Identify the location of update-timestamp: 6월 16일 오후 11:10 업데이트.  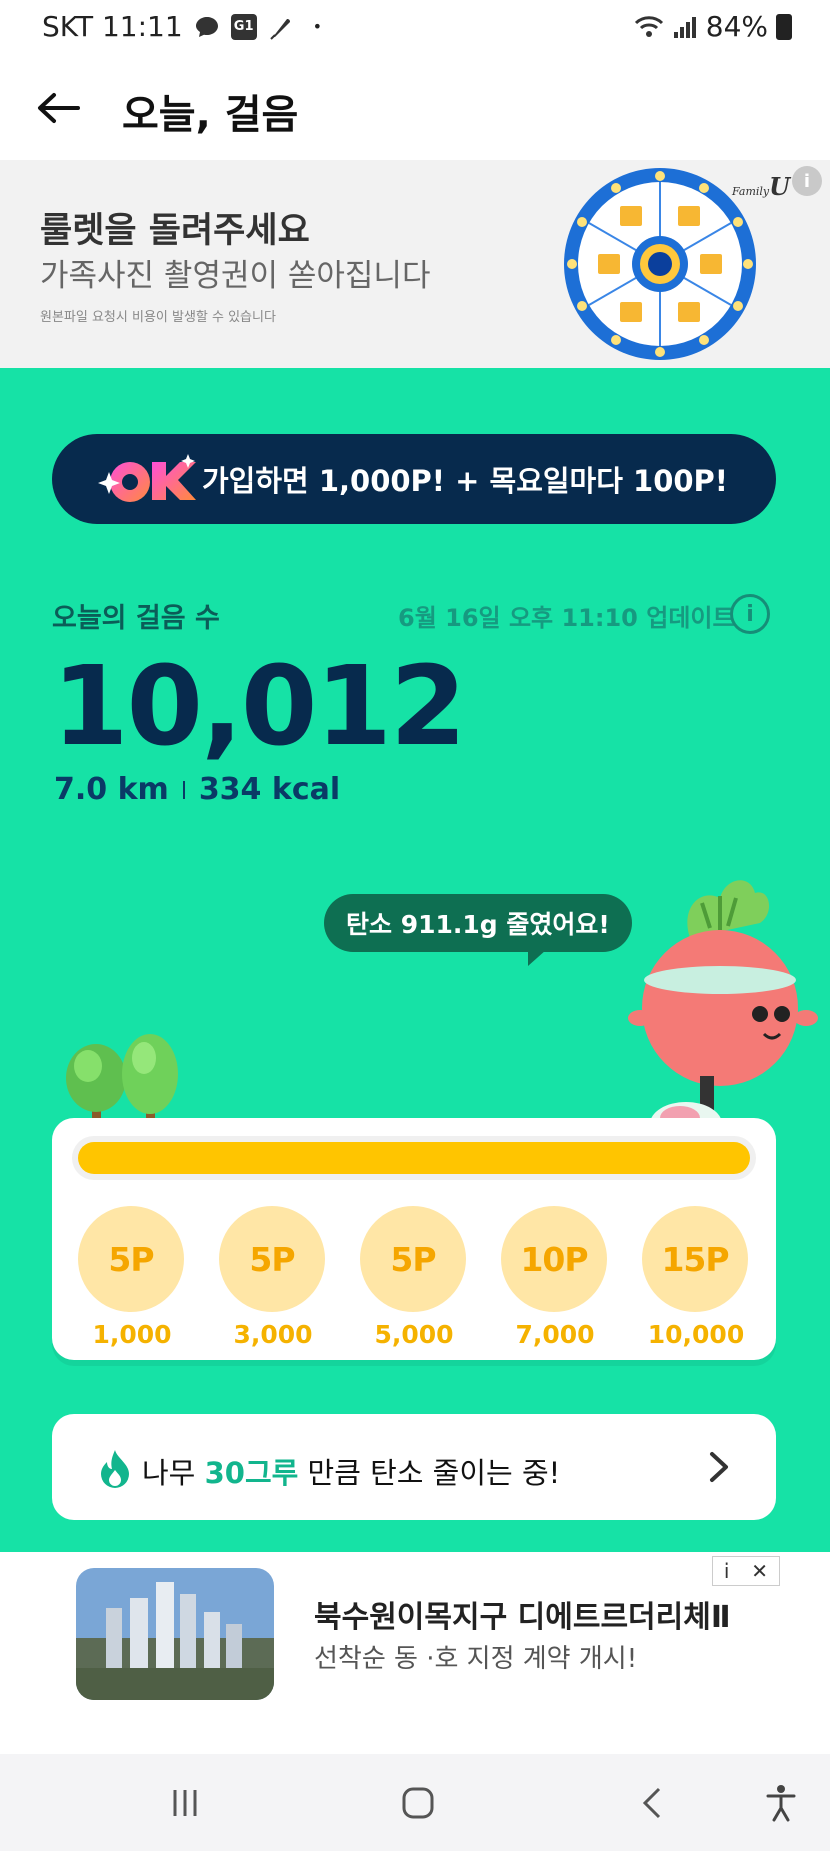
(566, 618).